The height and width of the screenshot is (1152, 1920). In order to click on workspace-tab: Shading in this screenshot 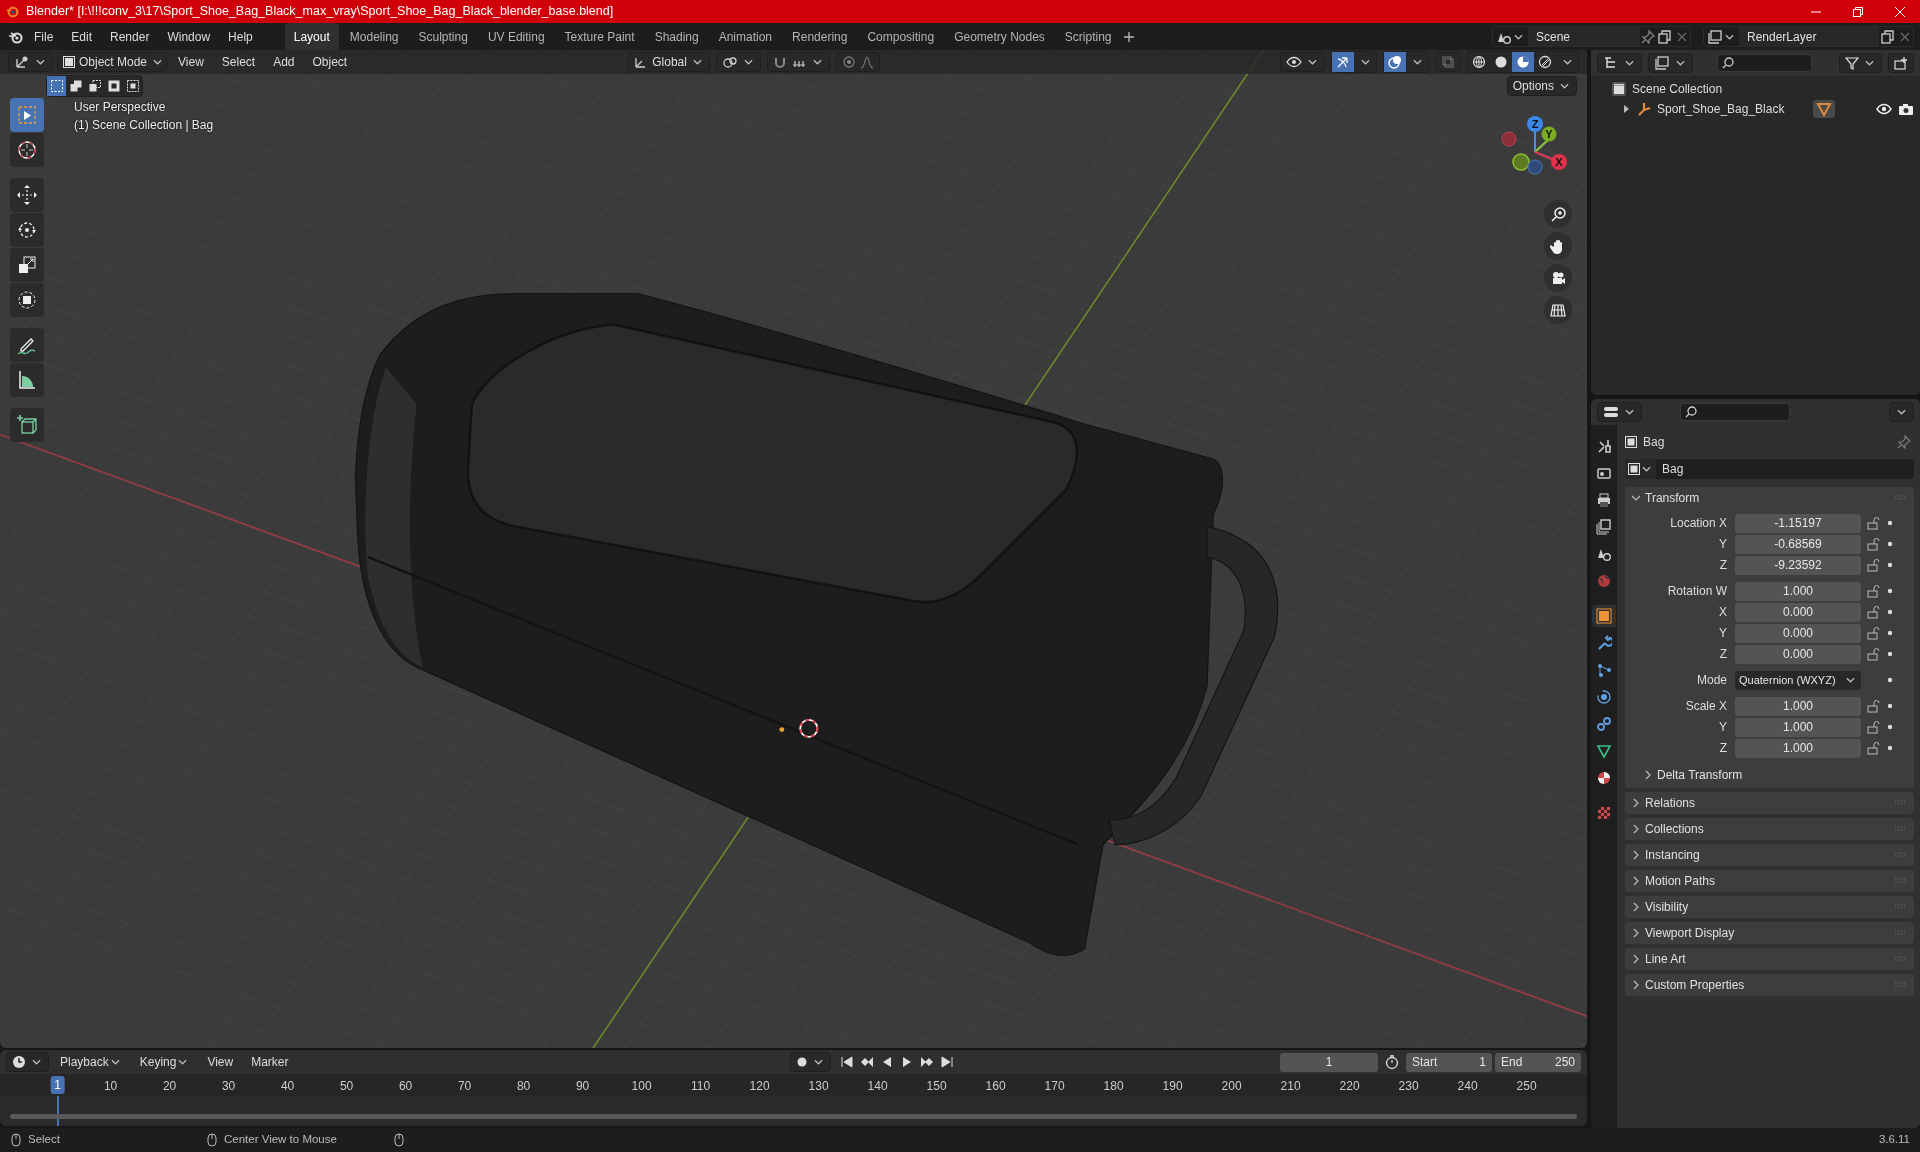, I will do `click(676, 36)`.